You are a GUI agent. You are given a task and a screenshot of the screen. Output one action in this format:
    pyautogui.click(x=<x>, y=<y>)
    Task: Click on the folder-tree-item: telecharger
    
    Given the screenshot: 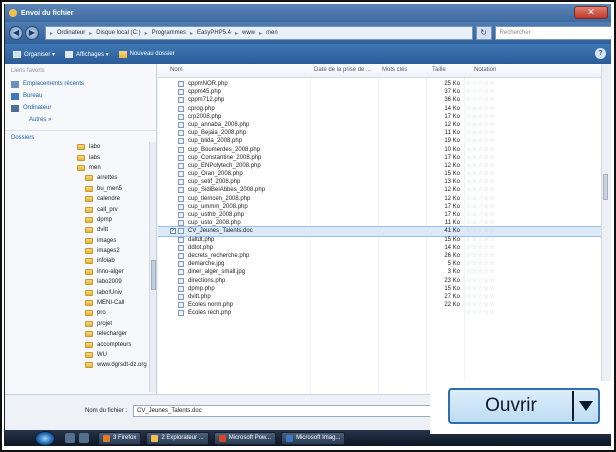 What is the action you would take?
    pyautogui.click(x=80, y=334)
    